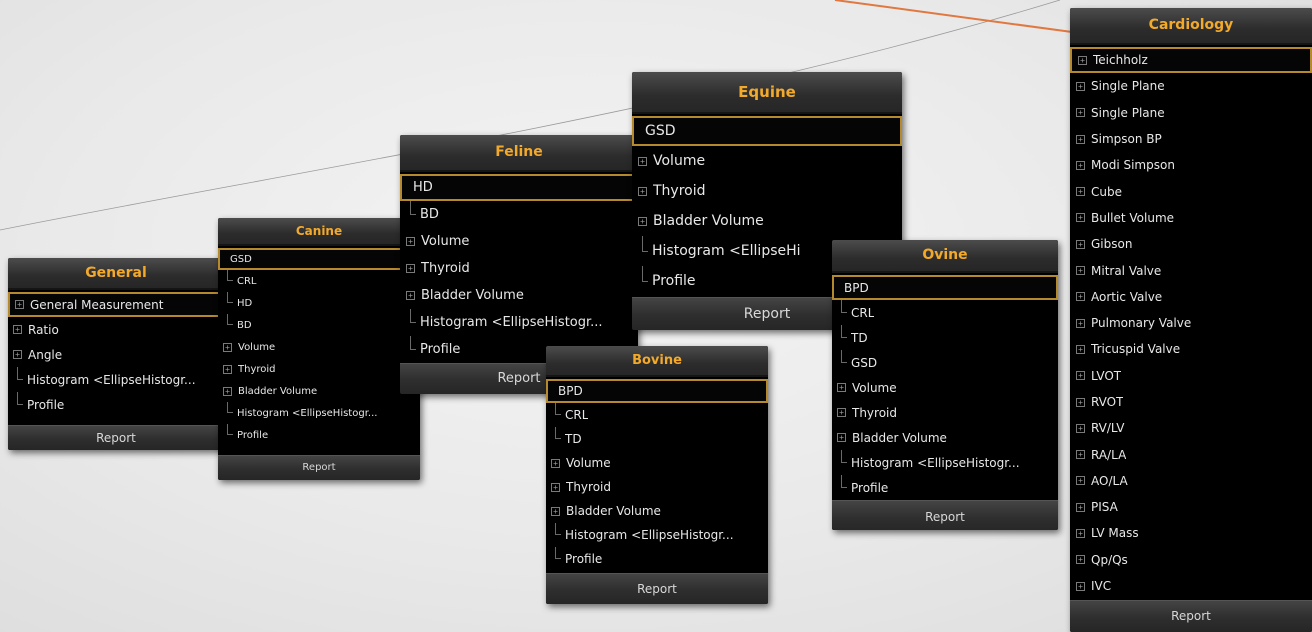 This screenshot has width=1312, height=632. Describe the element at coordinates (116, 304) in the screenshot. I see `menu-item-general-measurement: General Measurement` at that location.